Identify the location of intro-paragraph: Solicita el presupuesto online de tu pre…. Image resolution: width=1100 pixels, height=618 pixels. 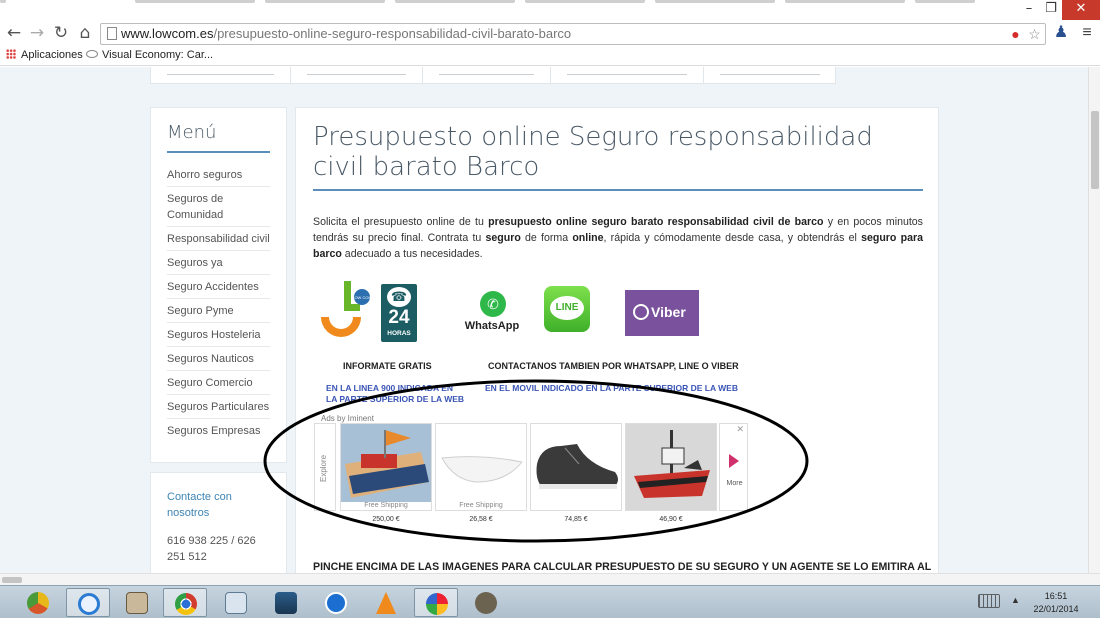
(618, 238).